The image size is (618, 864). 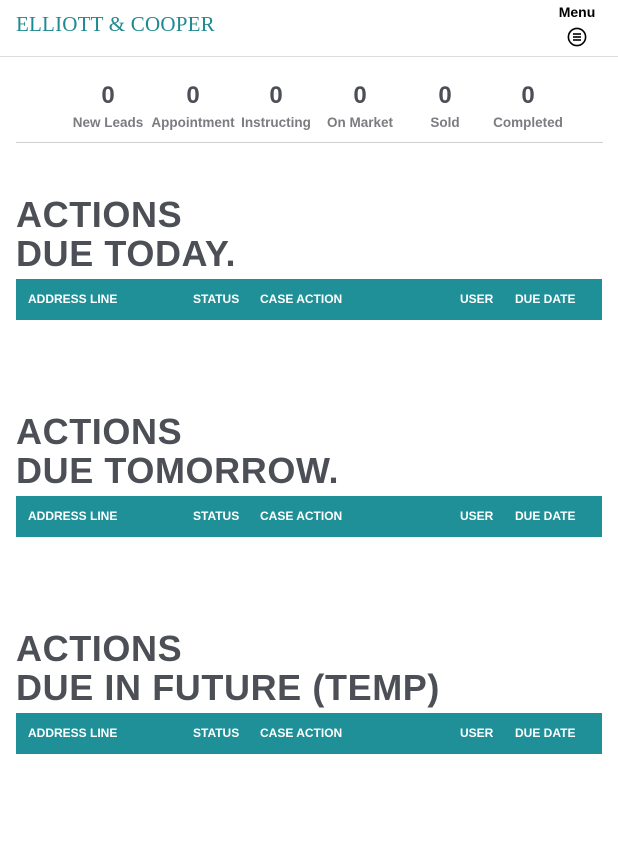 I want to click on stat-instructing: 0 Instructing, so click(x=276, y=106).